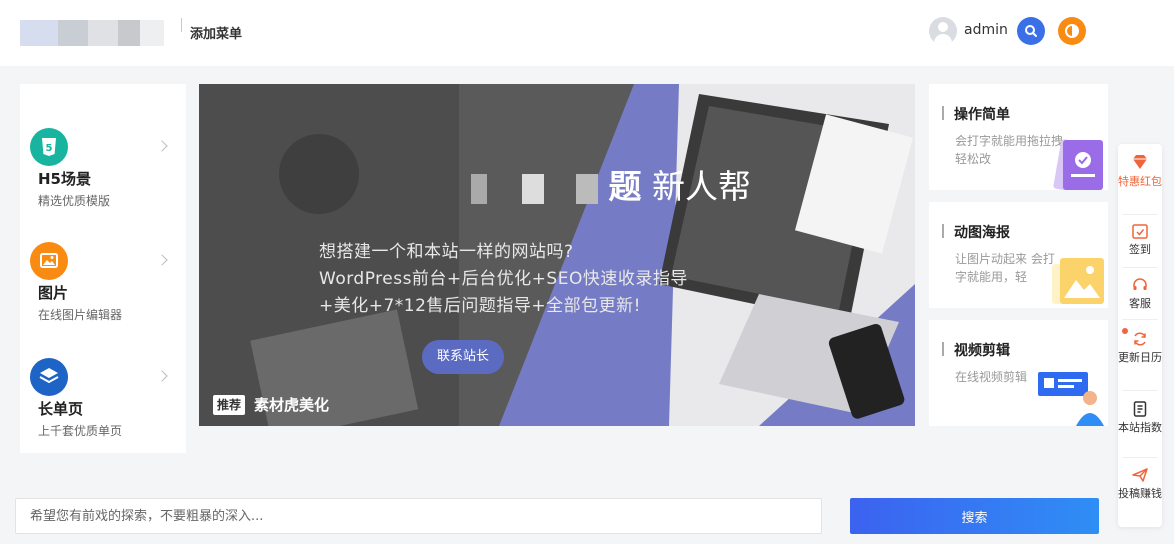 The height and width of the screenshot is (544, 1174). I want to click on user-avatar, so click(943, 31).